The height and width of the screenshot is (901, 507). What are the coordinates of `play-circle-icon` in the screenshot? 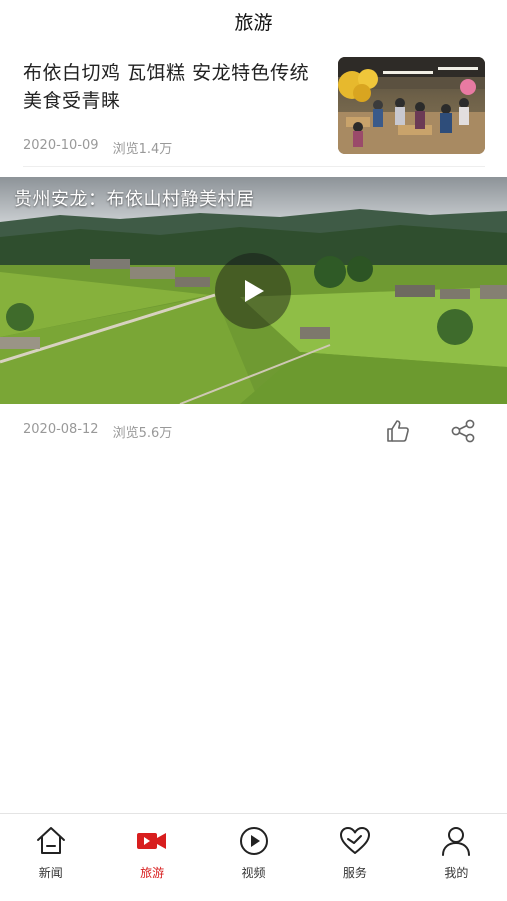 It's located at (253, 841).